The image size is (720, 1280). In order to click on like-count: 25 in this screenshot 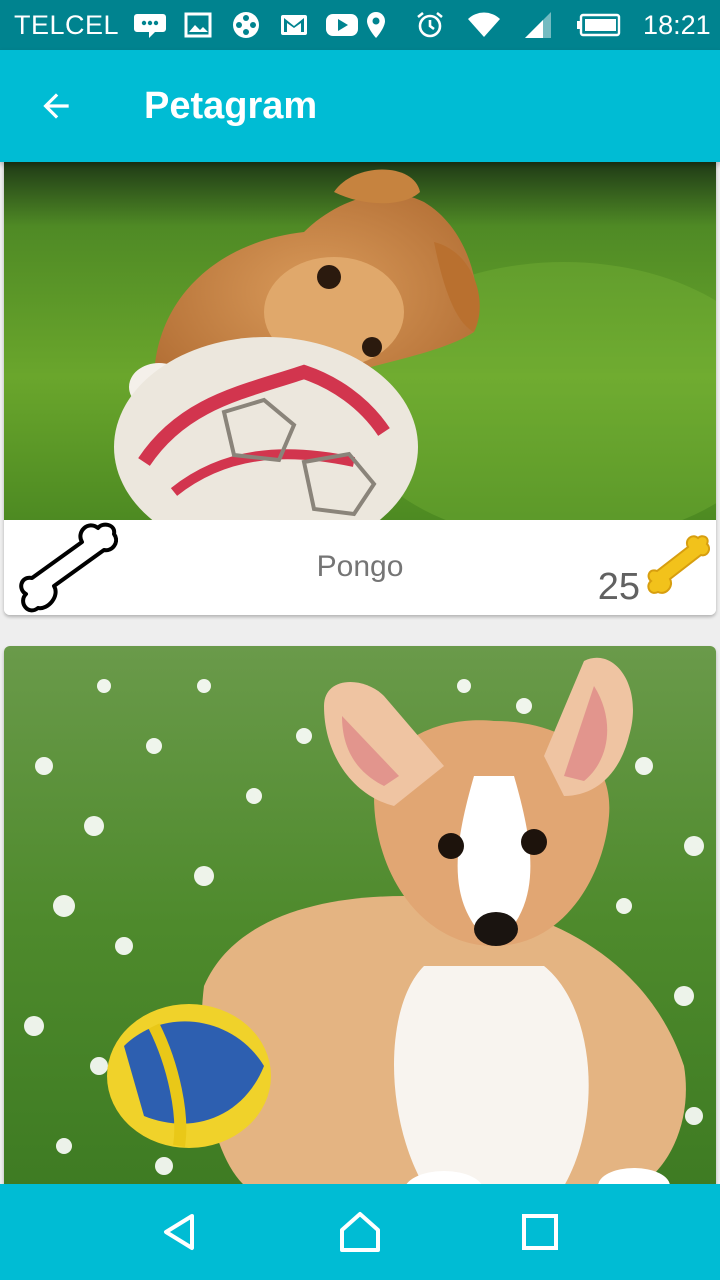, I will do `click(618, 587)`.